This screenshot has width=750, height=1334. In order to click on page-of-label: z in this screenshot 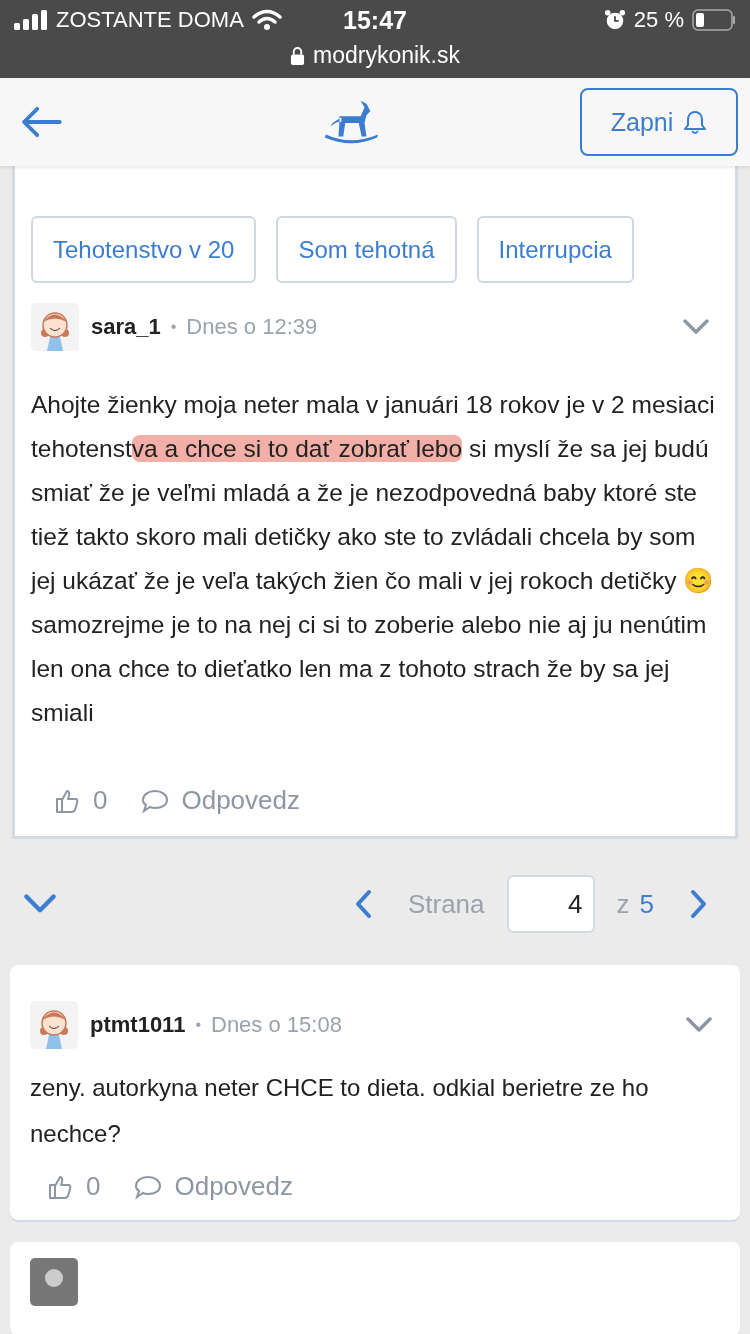, I will do `click(623, 904)`.